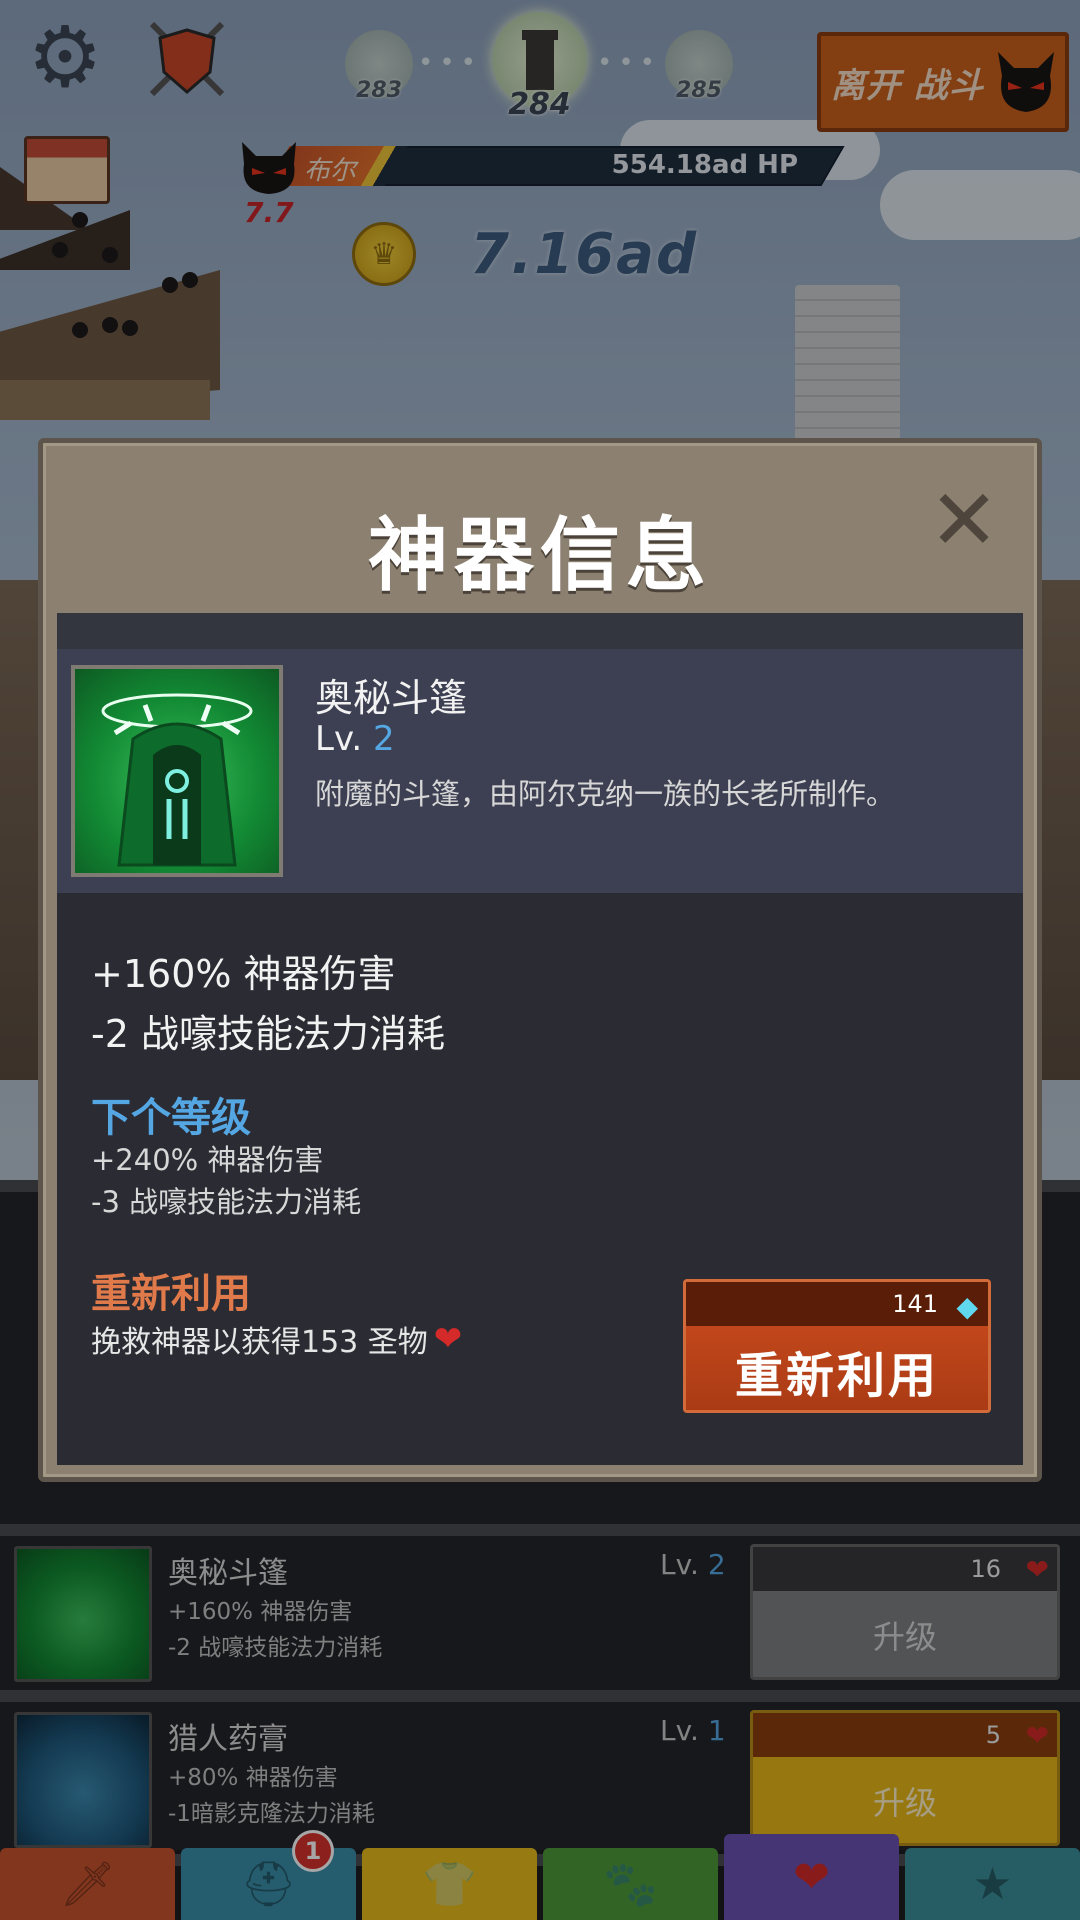  I want to click on recycle-description: 挽救神器以获得153 圣物 ❤, so click(276, 1339).